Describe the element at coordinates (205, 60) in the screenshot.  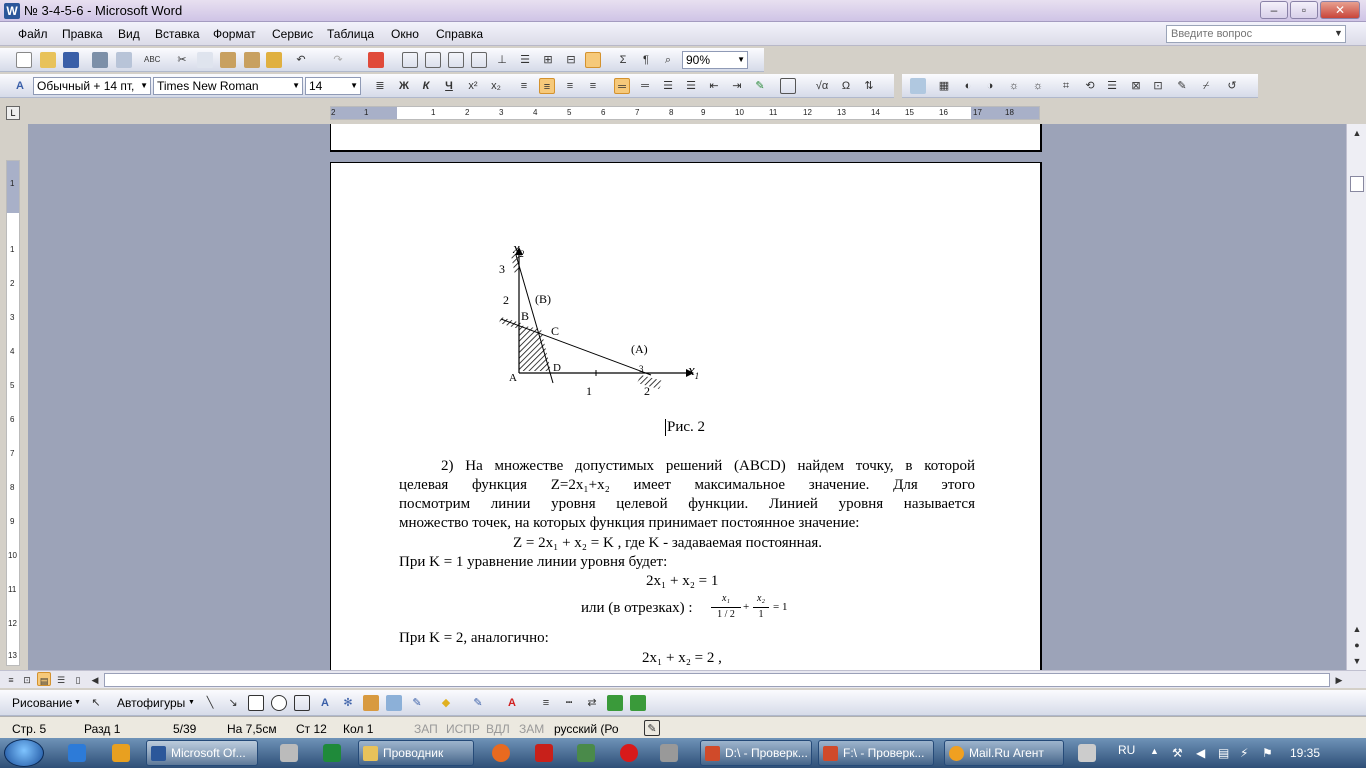
I see `copy-icon` at that location.